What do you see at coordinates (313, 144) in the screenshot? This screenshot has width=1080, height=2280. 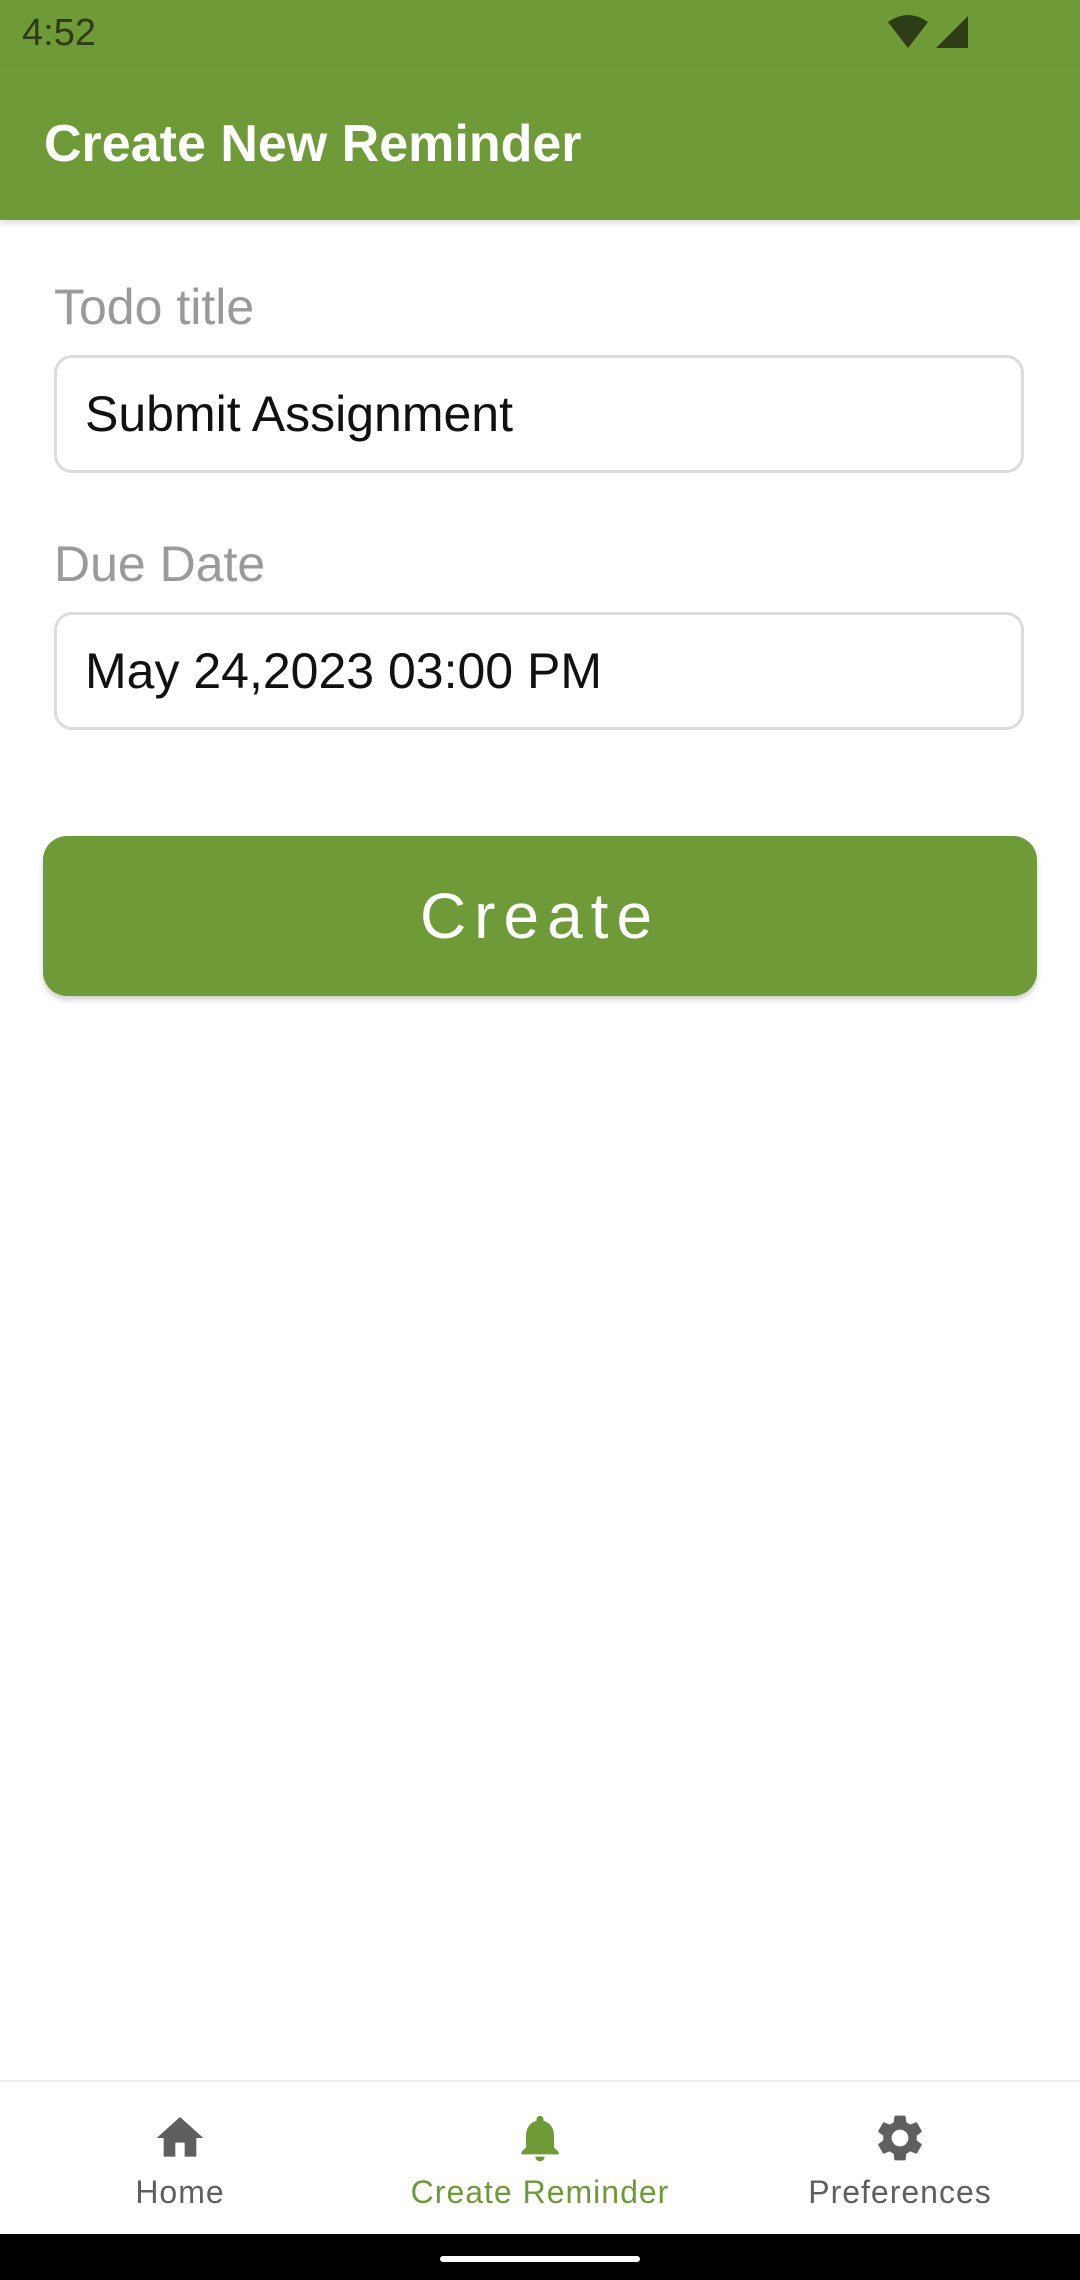 I see `page-title: Create New Reminder` at bounding box center [313, 144].